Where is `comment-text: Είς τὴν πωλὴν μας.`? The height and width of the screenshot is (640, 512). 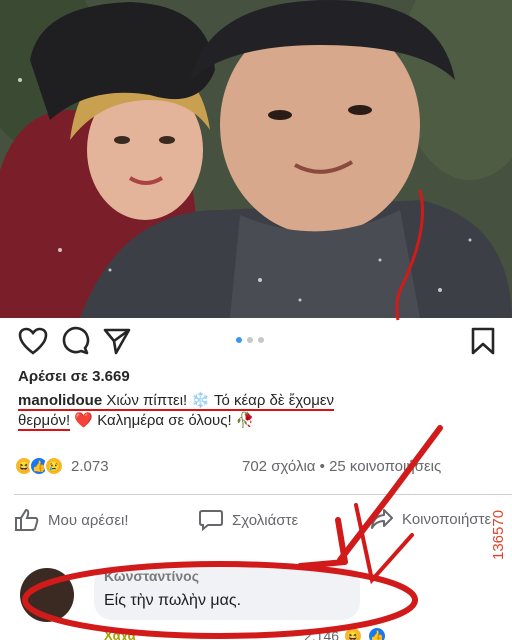
comment-text: Είς τὴν πωλὴν μας. is located at coordinates (173, 600).